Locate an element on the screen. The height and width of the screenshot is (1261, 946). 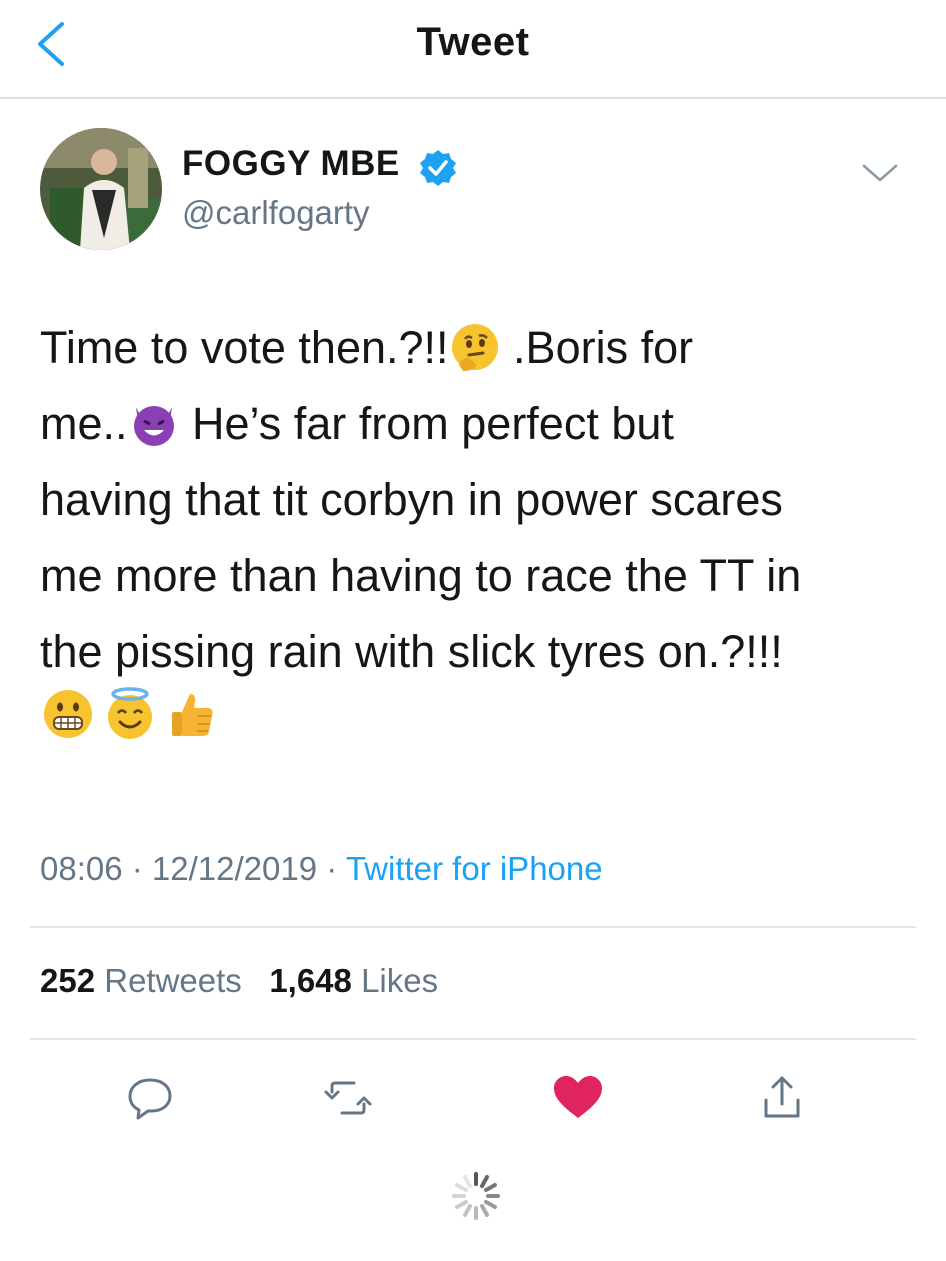
share-icon is located at coordinates (782, 1097).